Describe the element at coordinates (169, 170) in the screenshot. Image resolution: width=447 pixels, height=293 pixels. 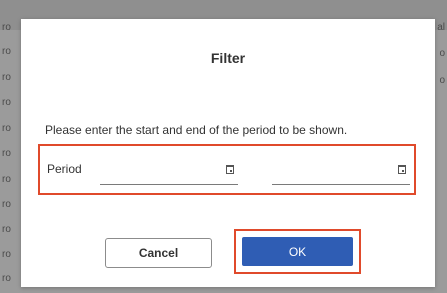
I see `start-date-field` at that location.